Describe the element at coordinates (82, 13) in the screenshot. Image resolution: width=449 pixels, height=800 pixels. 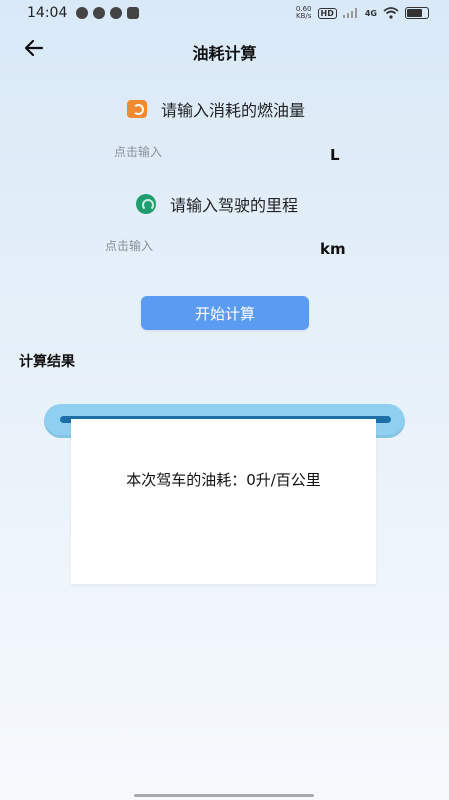
I see `notification-icon` at that location.